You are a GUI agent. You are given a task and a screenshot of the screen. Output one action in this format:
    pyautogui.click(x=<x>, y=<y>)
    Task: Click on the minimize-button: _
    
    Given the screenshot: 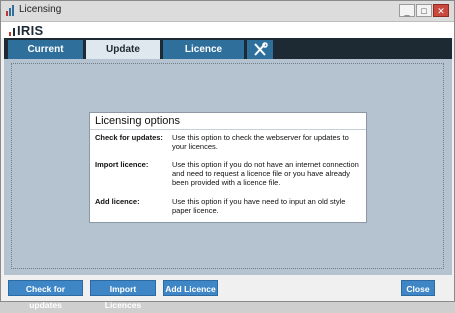 What is the action you would take?
    pyautogui.click(x=407, y=10)
    